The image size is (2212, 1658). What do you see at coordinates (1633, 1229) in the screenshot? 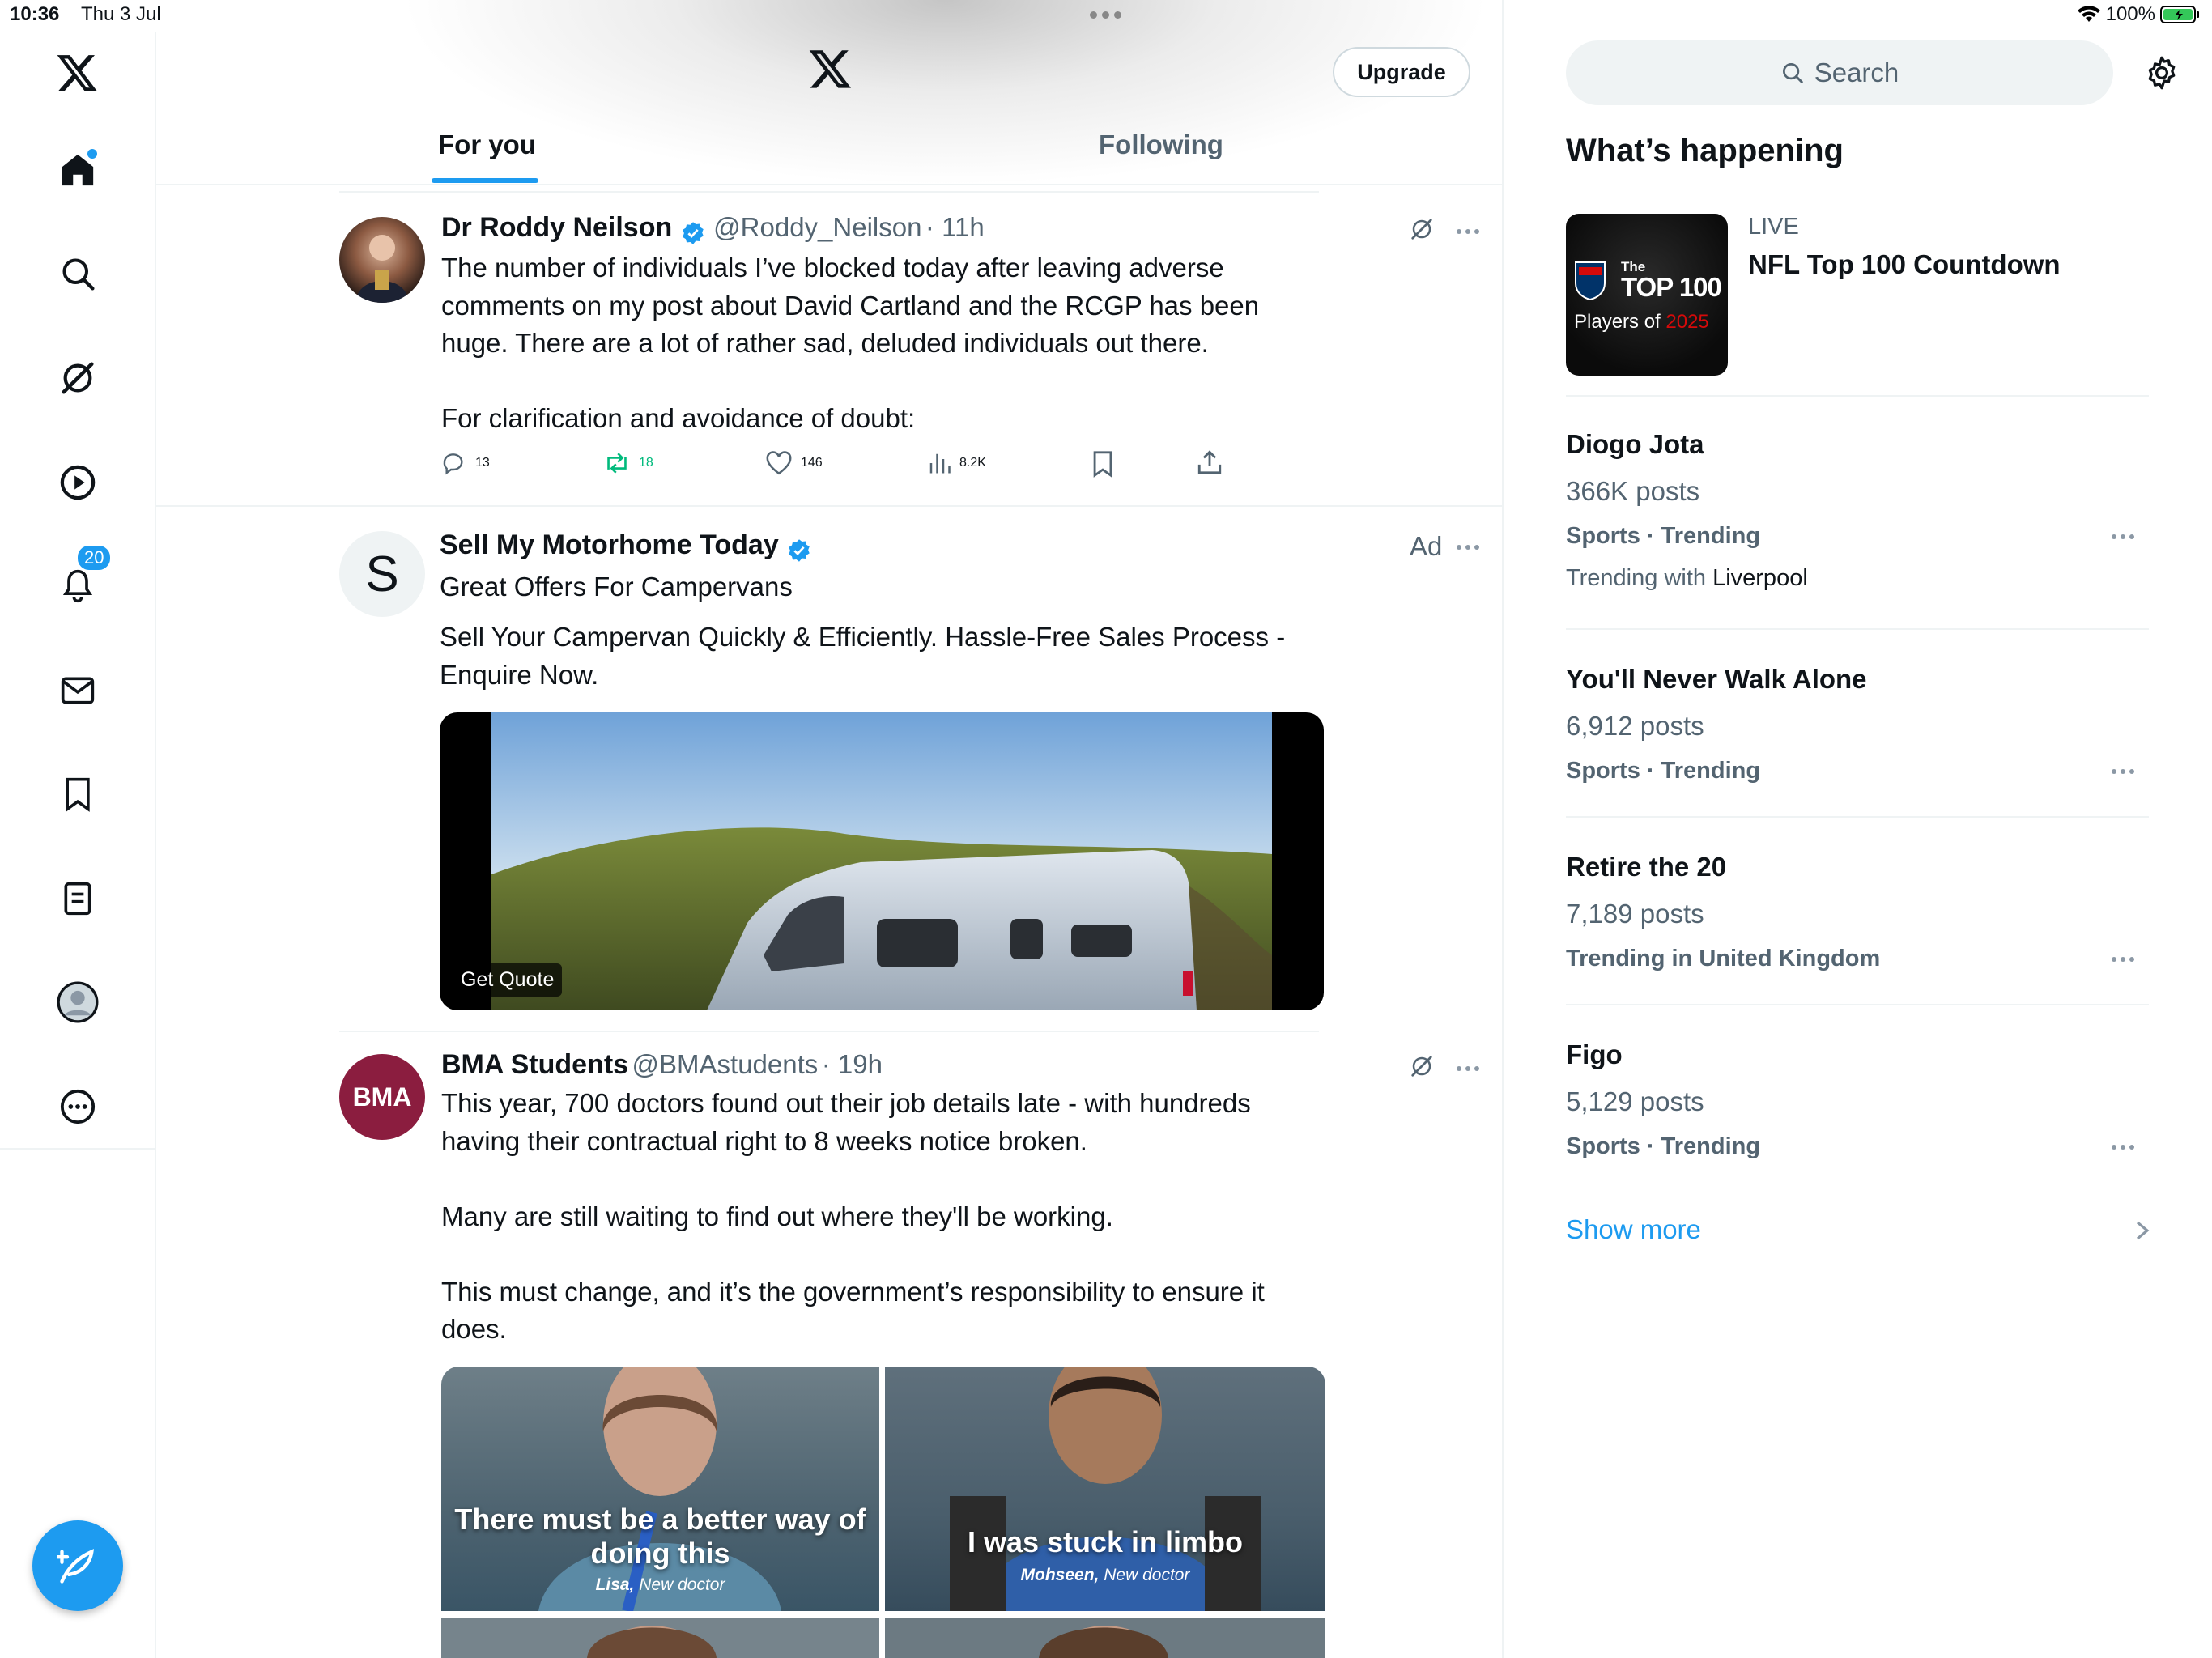
I see `show-more-link: Show more` at bounding box center [1633, 1229].